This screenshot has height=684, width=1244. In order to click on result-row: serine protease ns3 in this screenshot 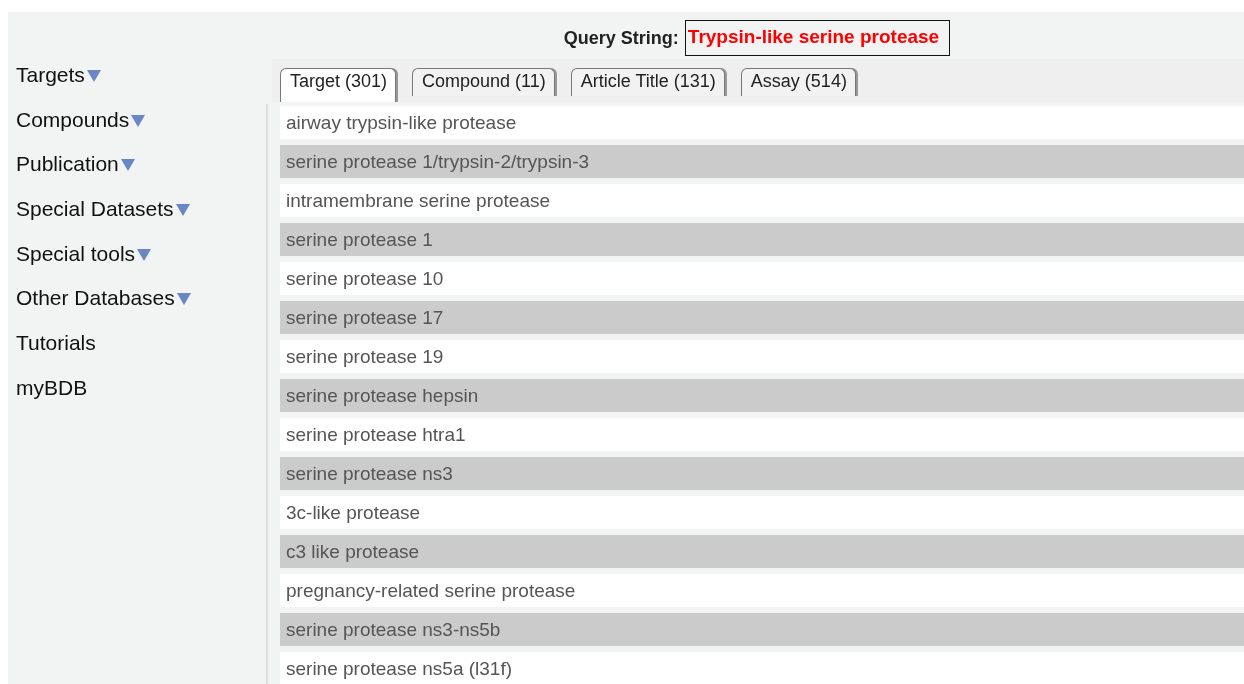, I will do `click(762, 473)`.